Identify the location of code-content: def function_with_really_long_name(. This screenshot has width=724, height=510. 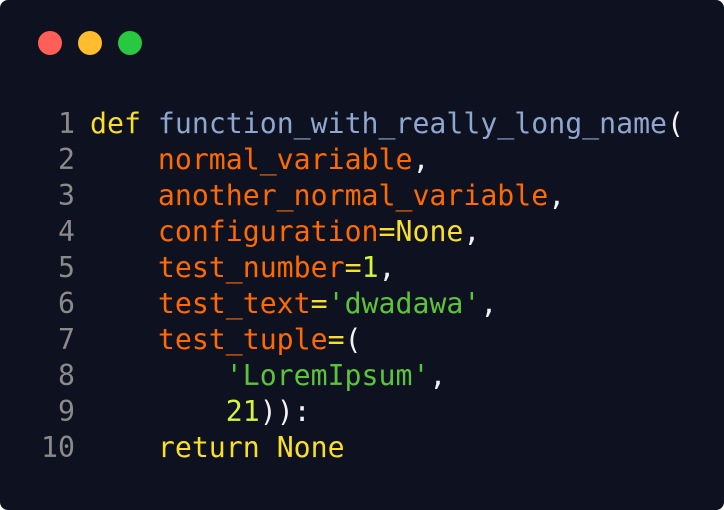
(387, 124).